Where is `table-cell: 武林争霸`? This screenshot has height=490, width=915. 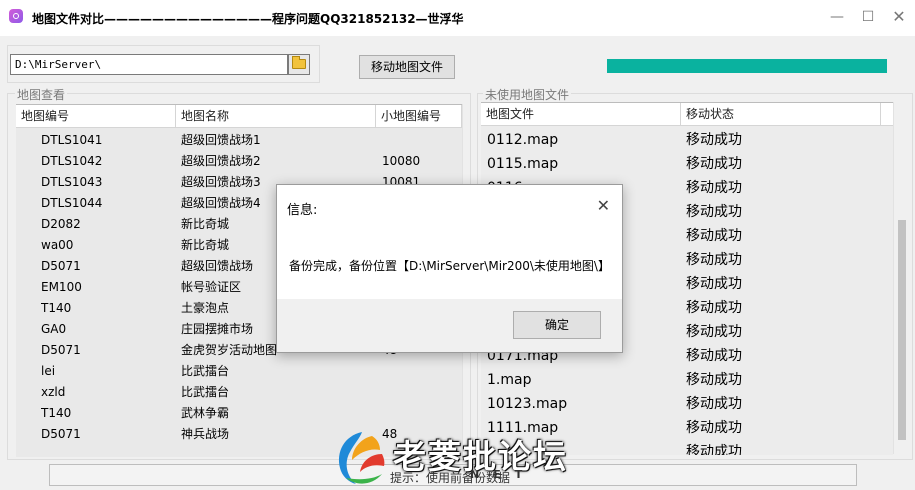 table-cell: 武林争霸 is located at coordinates (205, 413).